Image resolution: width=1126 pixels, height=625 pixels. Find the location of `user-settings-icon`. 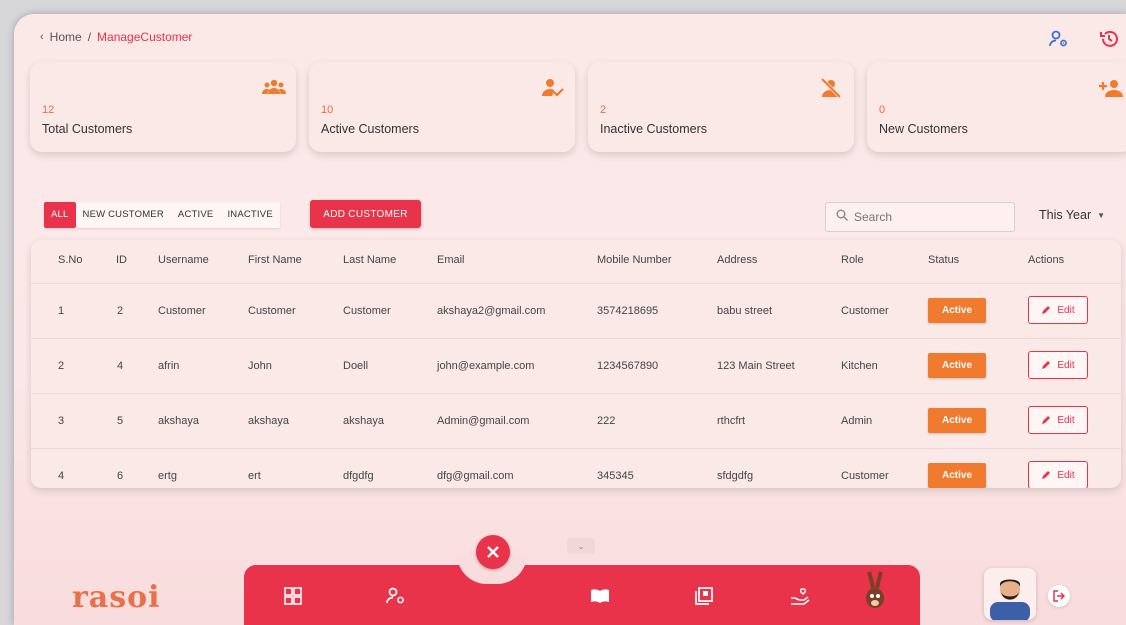

user-settings-icon is located at coordinates (1059, 39).